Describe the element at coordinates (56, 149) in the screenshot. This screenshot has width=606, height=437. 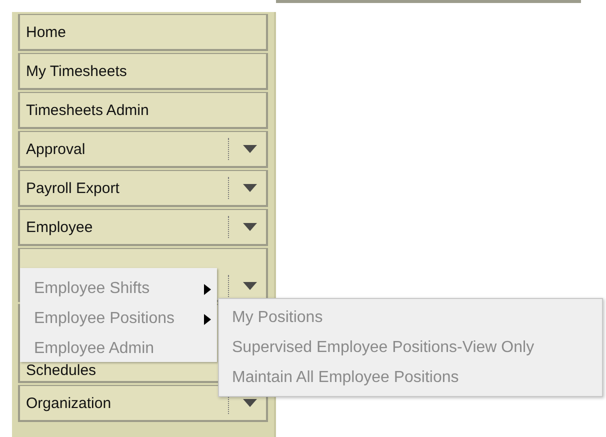
I see `nav-item-label: Approval` at that location.